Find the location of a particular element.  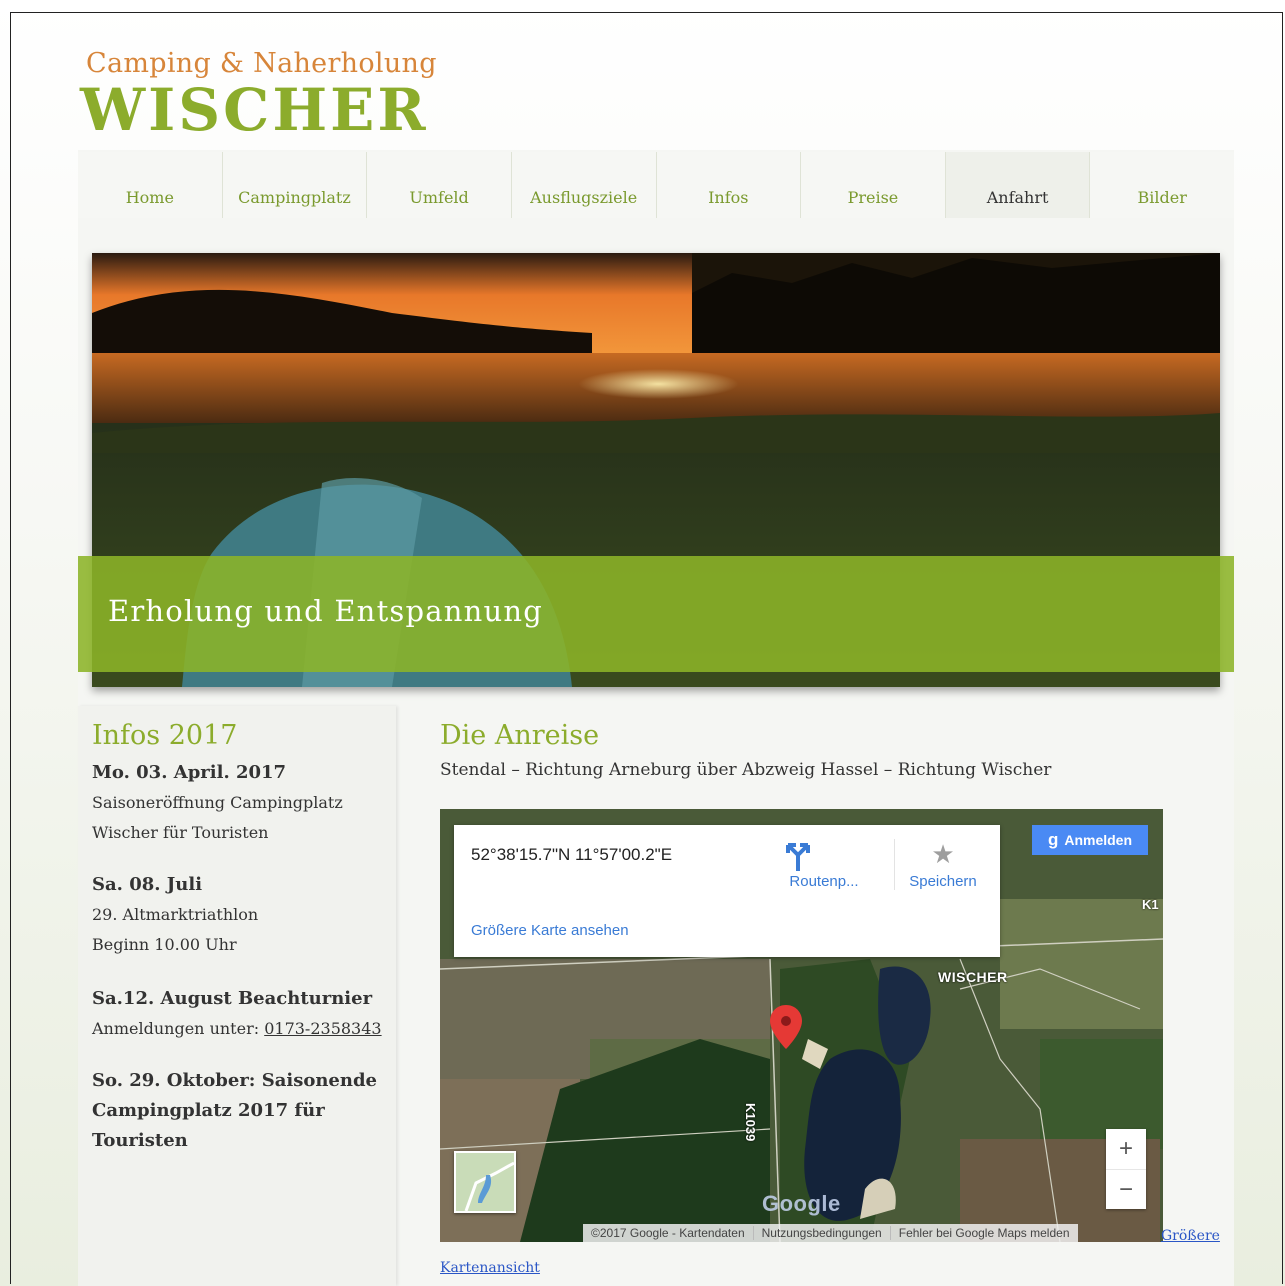

zoom-controls: + − is located at coordinates (1126, 1169).